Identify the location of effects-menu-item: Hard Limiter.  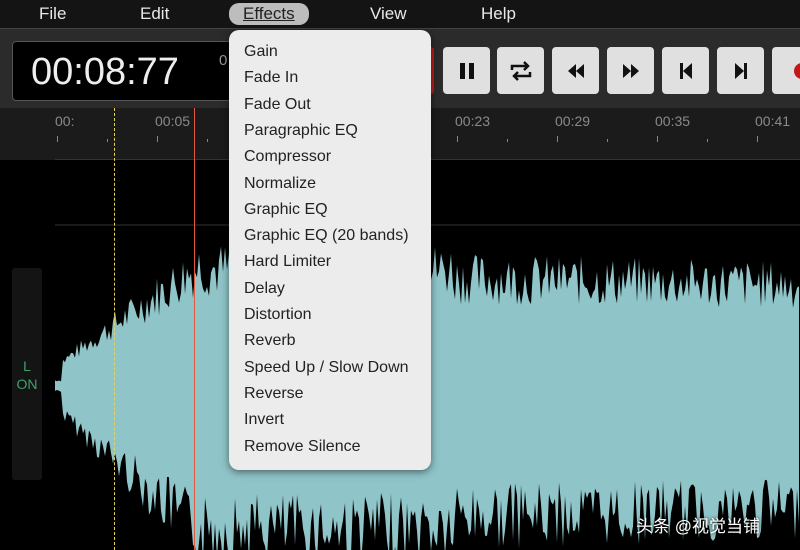
(287, 262).